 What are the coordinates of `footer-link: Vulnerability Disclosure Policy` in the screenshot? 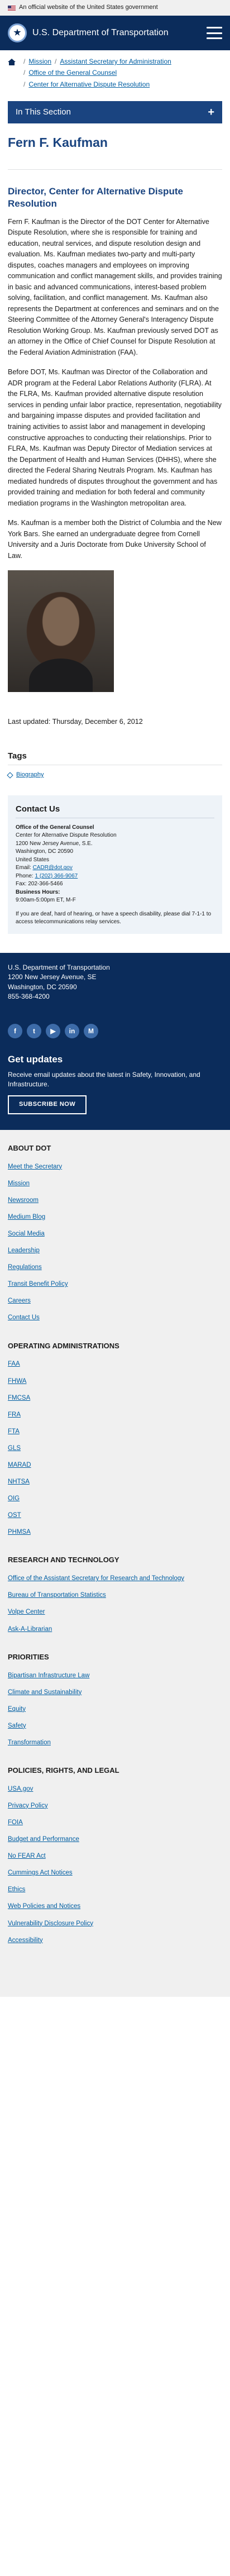 It's located at (50, 1924).